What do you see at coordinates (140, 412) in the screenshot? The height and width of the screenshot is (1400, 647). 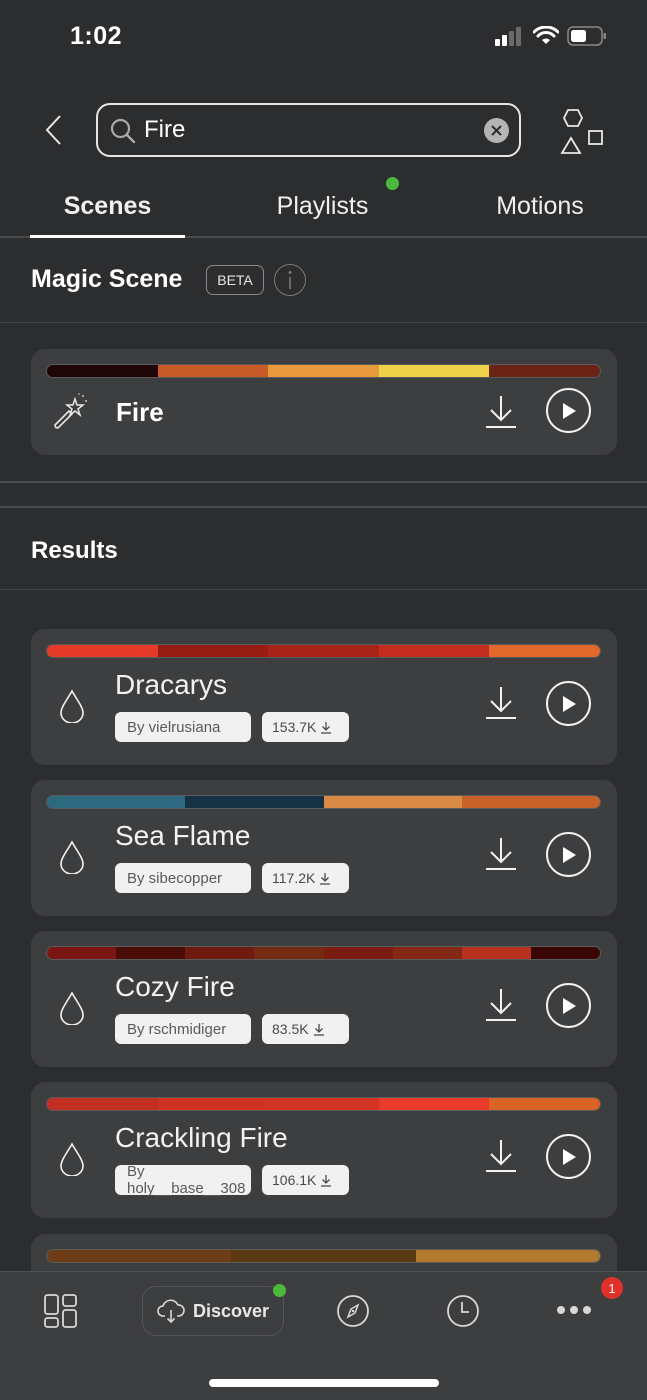 I see `scene-name: Fire` at bounding box center [140, 412].